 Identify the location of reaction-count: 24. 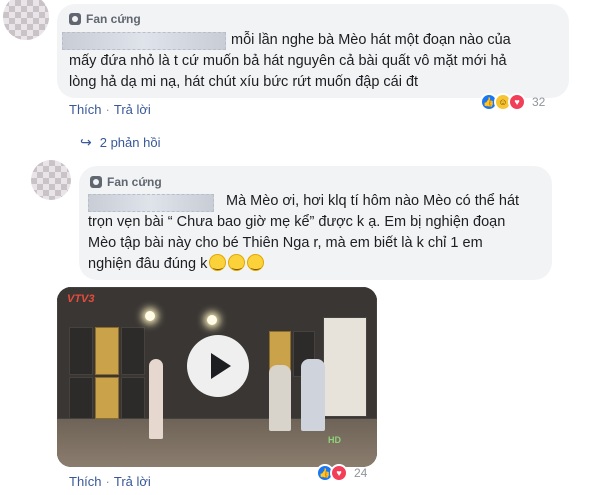
(361, 473).